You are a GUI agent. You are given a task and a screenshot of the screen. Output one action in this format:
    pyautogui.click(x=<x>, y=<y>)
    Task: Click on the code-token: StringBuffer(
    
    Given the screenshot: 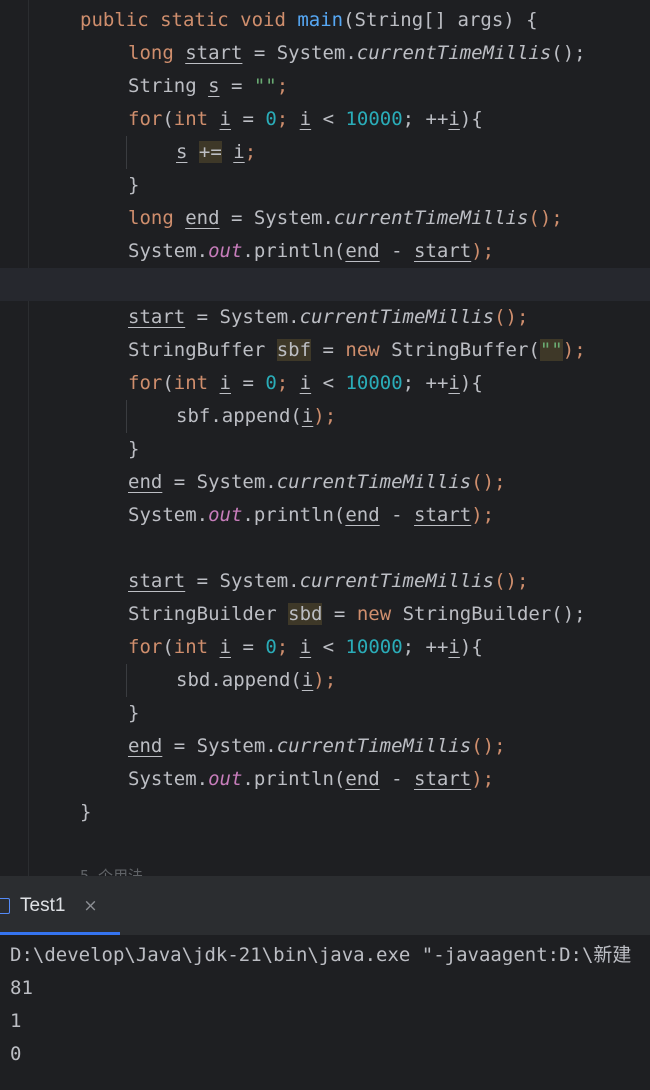 What is the action you would take?
    pyautogui.click(x=465, y=350)
    